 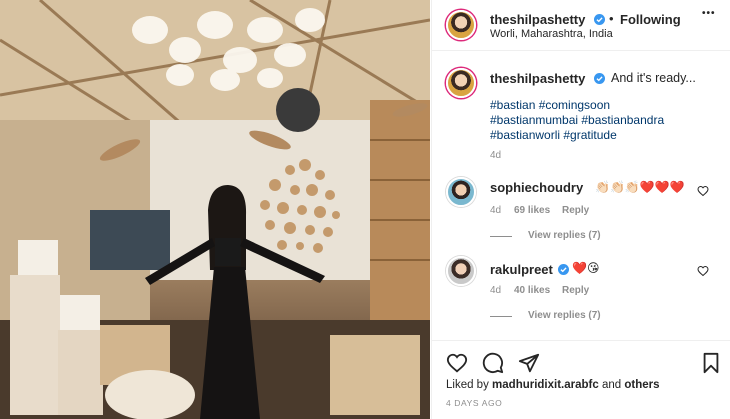 What do you see at coordinates (532, 210) in the screenshot?
I see `comment-likes: 69 likes` at bounding box center [532, 210].